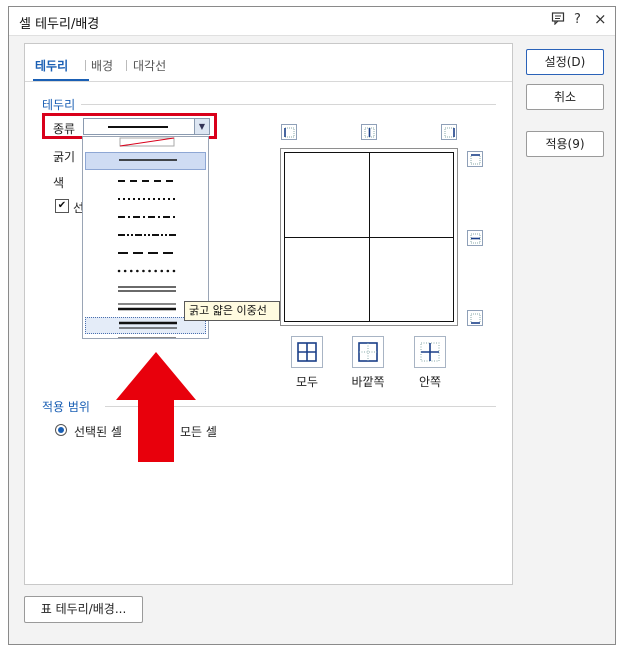  I want to click on left-border-button, so click(289, 132).